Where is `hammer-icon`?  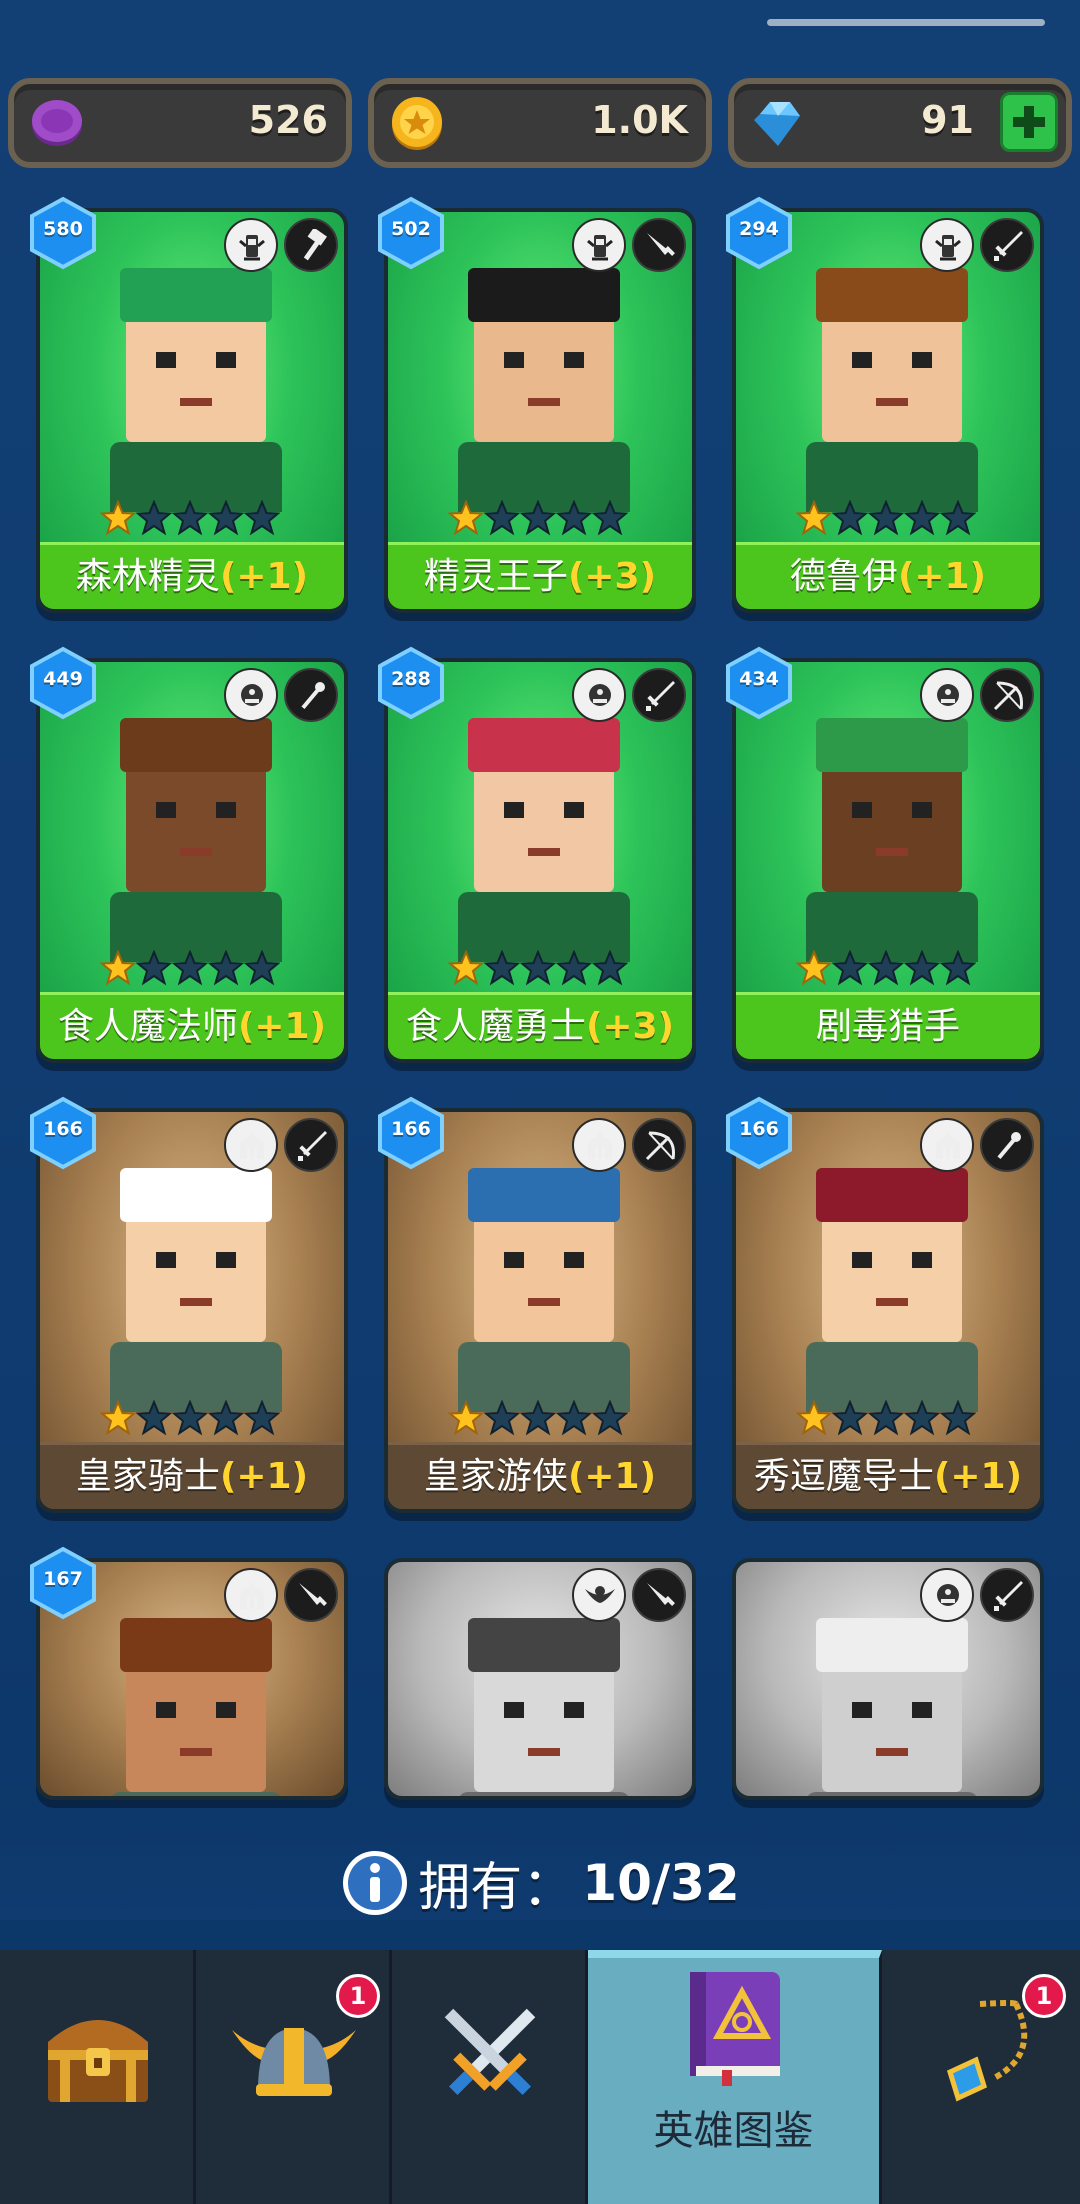 hammer-icon is located at coordinates (311, 245).